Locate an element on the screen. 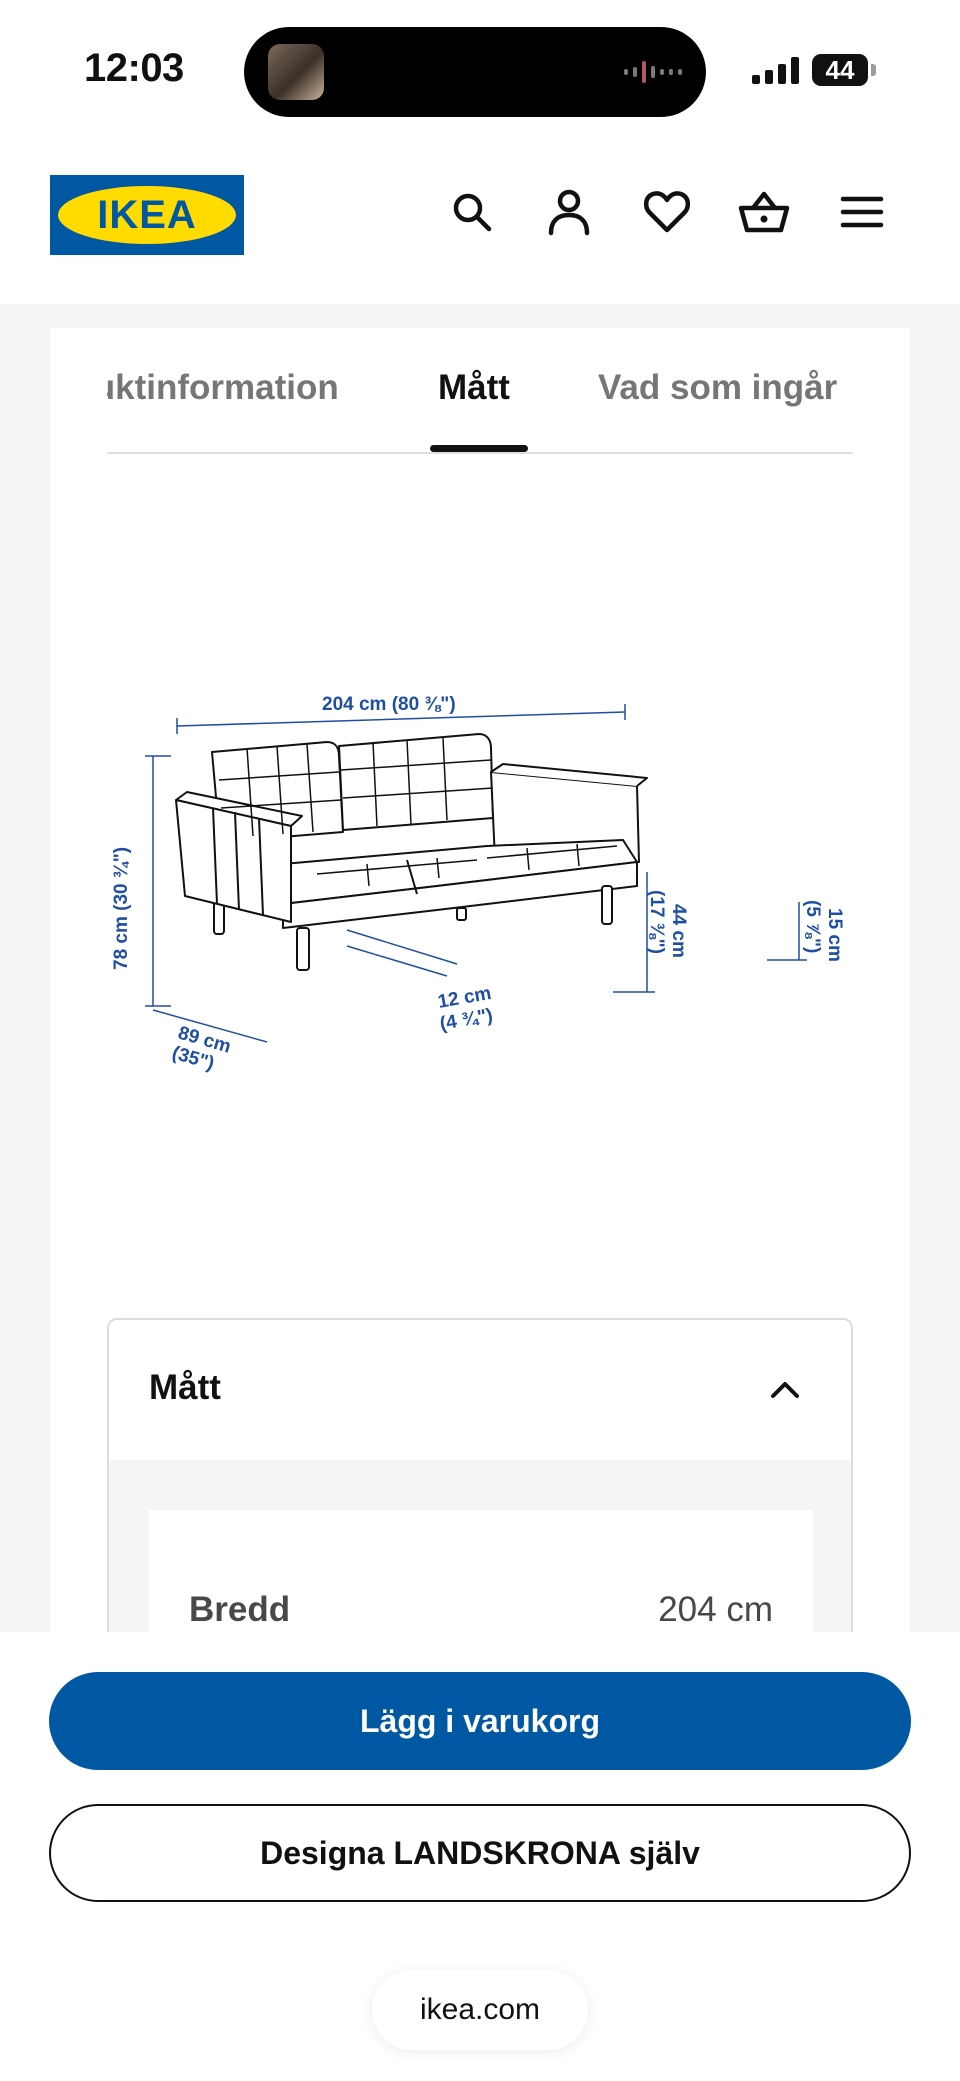 Image resolution: width=960 pixels, height=2081 pixels. basket-icon is located at coordinates (764, 212).